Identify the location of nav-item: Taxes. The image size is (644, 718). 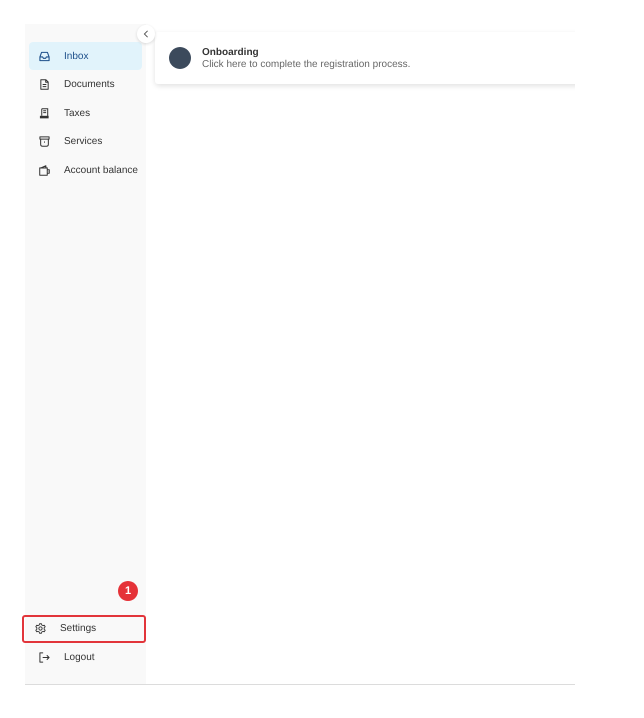
(85, 113).